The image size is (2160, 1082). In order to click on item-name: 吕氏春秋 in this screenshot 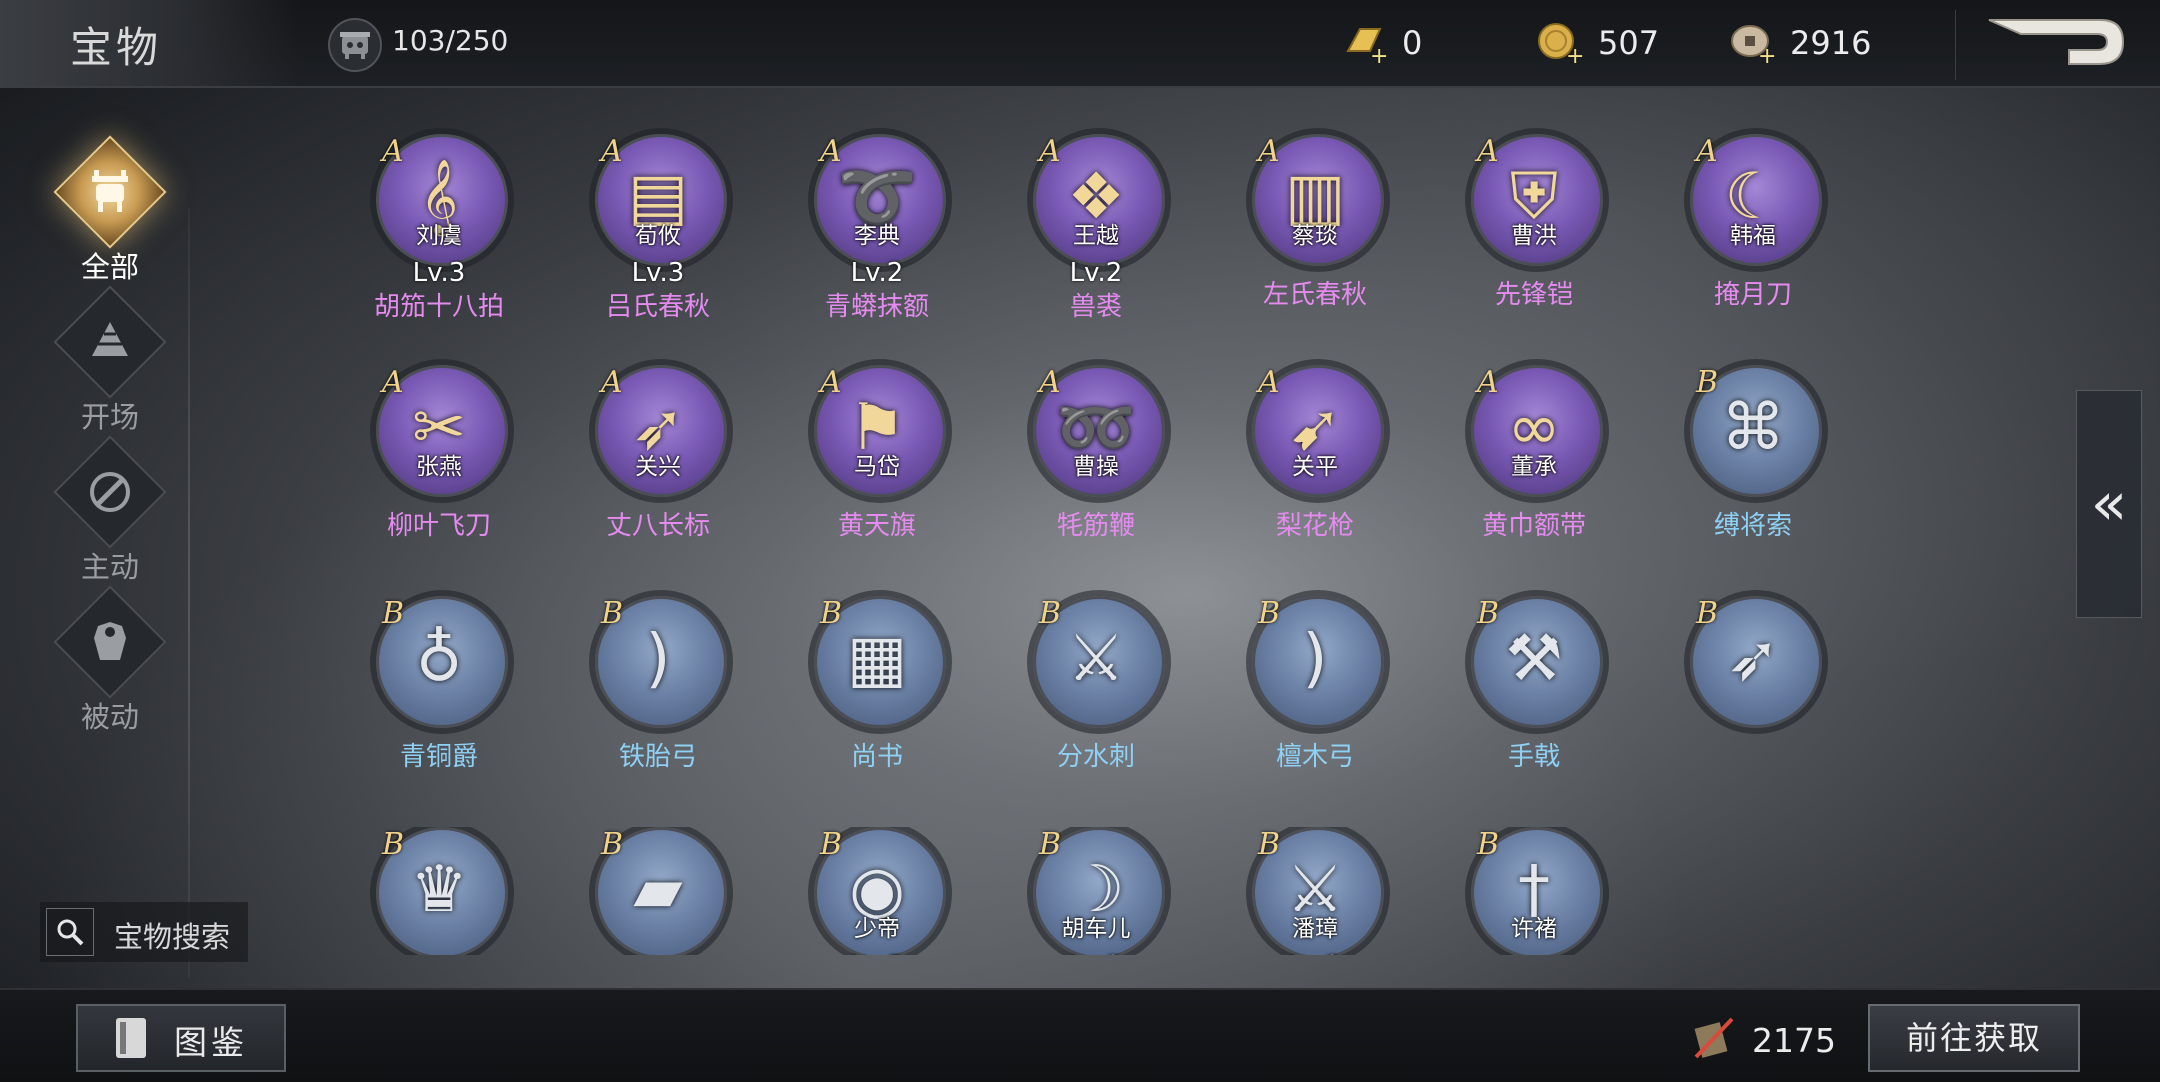, I will do `click(657, 307)`.